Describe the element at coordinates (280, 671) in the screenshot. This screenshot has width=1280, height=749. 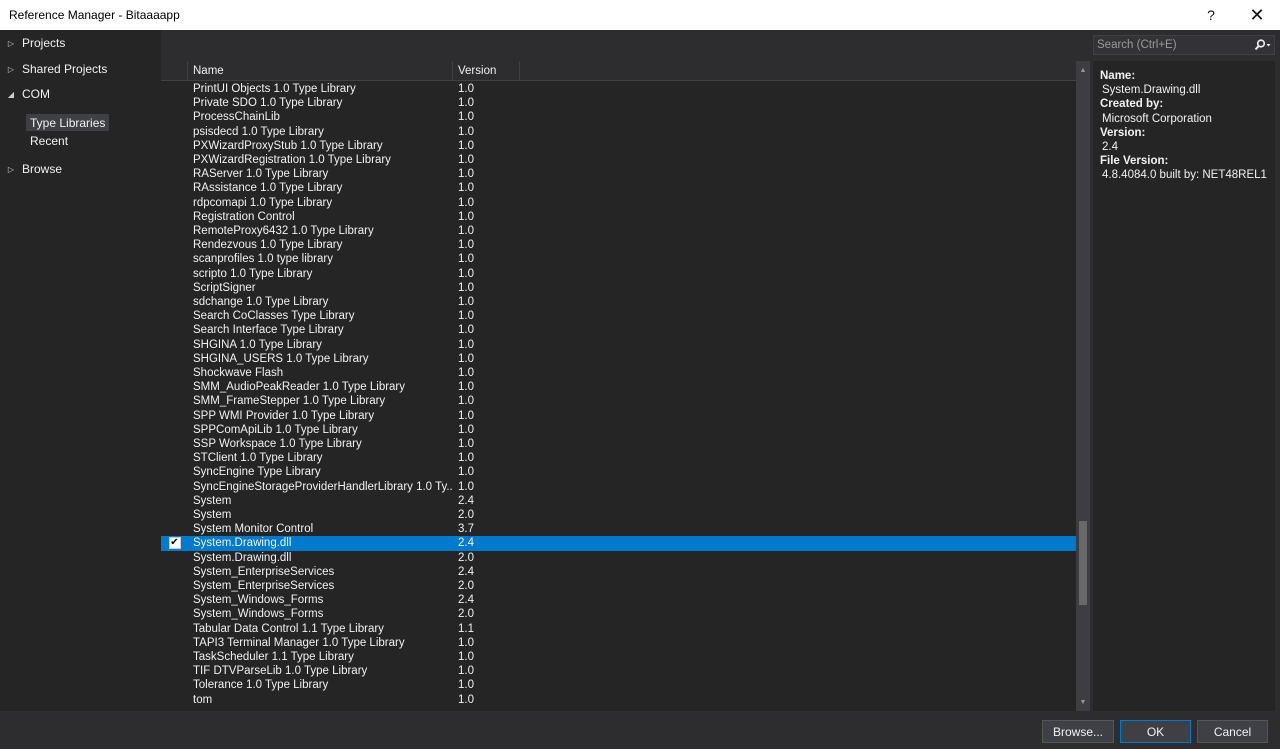
I see `row-name: TIF DTVParseLib 1.0 Type Library` at that location.